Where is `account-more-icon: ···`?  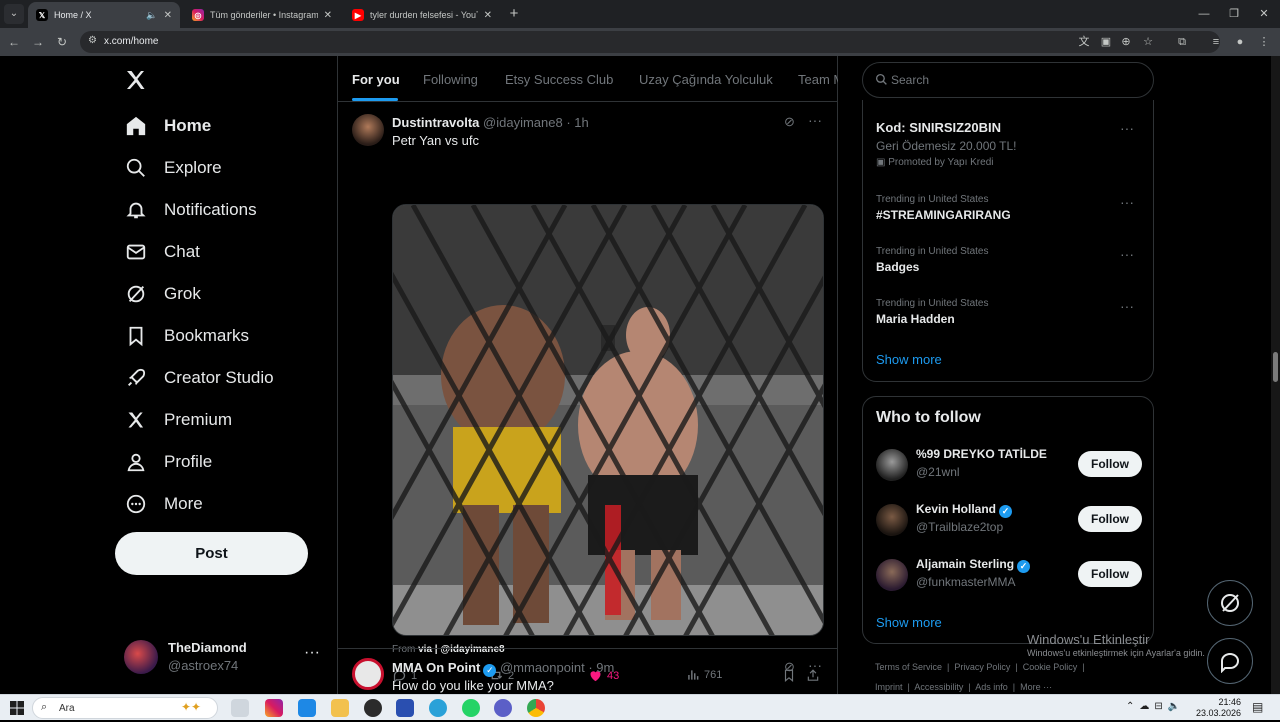 account-more-icon: ··· is located at coordinates (312, 653).